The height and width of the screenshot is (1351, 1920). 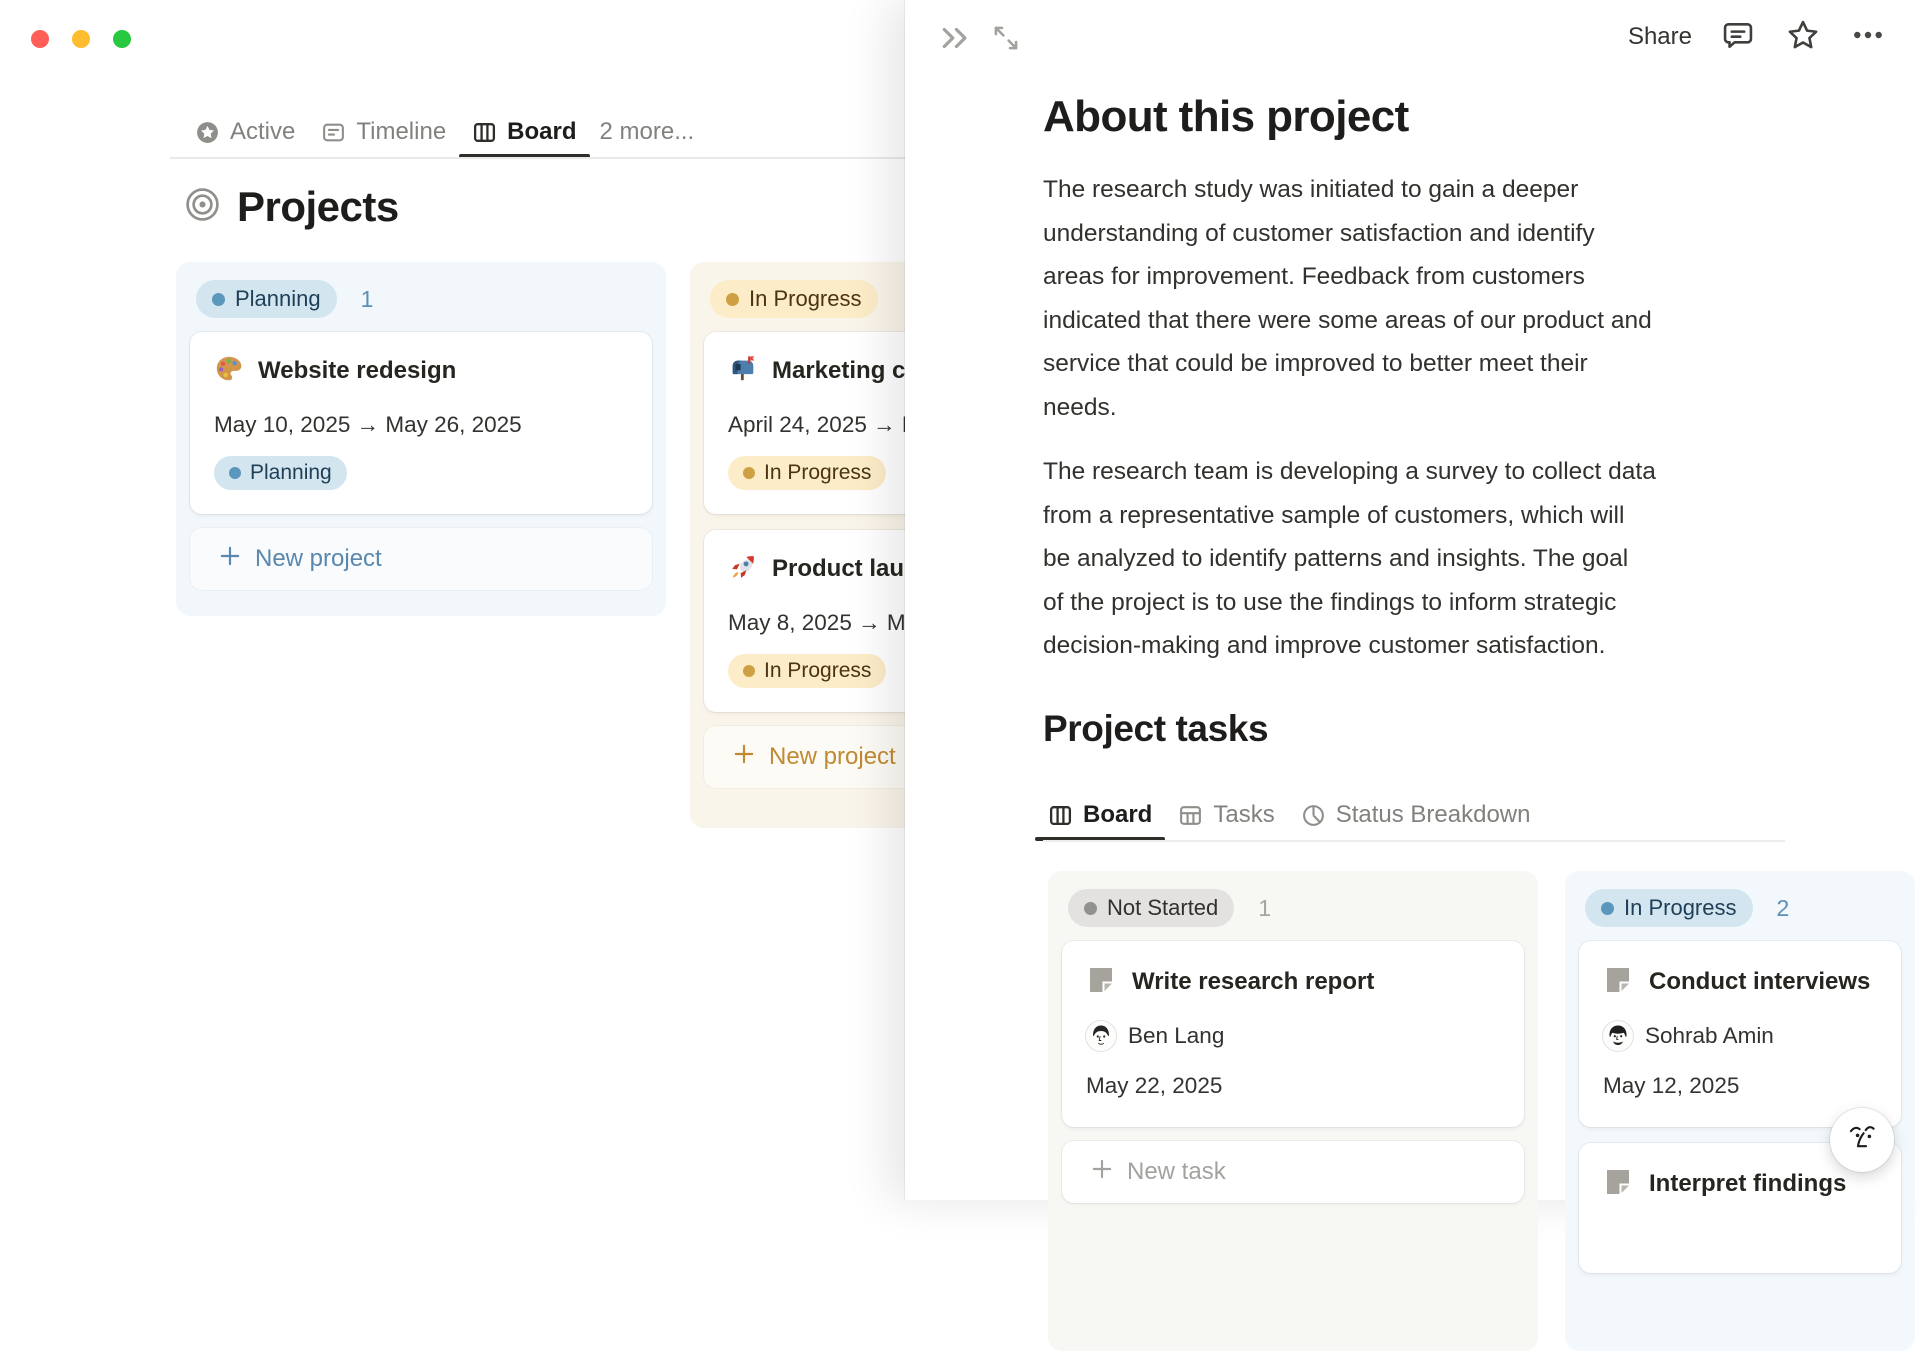 I want to click on column-count: 2, so click(x=1783, y=908).